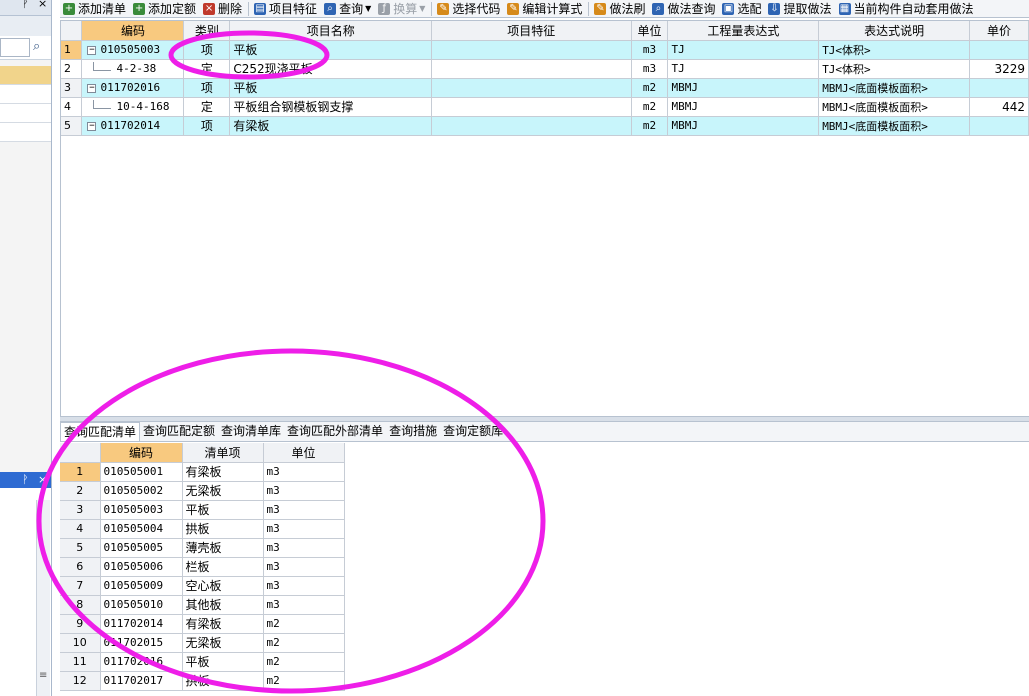  I want to click on toolbar-button-edit-formula: ✎ 编辑计算式, so click(545, 8).